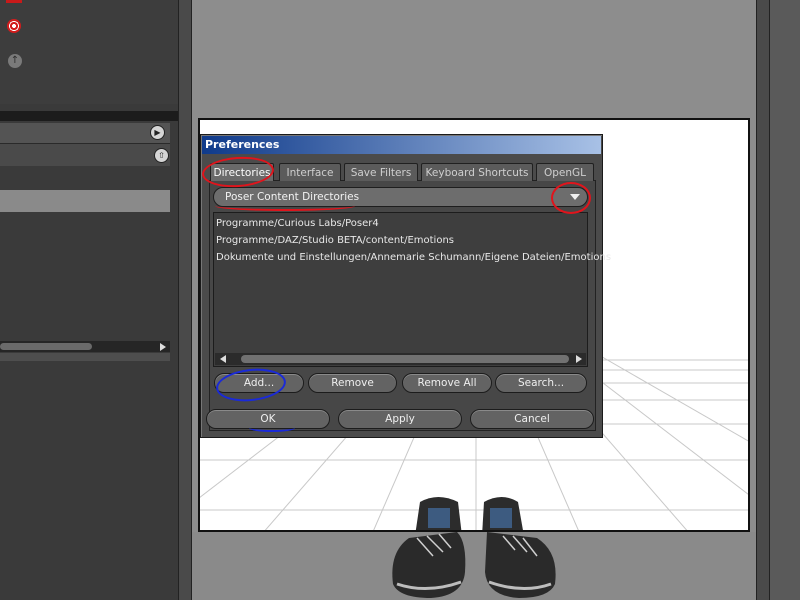 This screenshot has width=800, height=600. Describe the element at coordinates (272, 428) in the screenshot. I see `blue-underline-annotation` at that location.